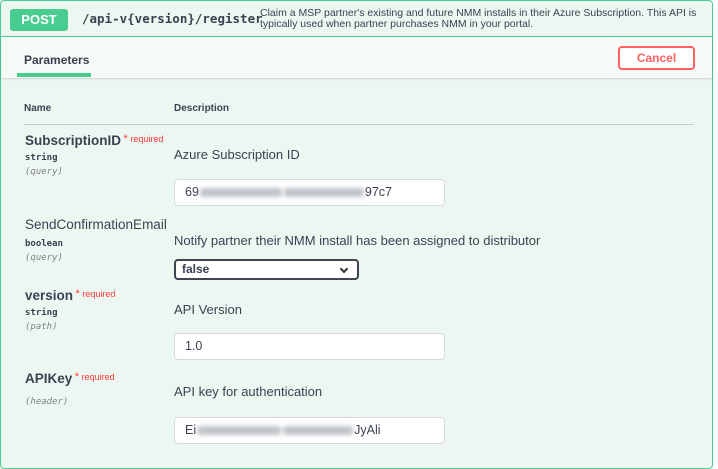  I want to click on input-value-start: Ei, so click(191, 430).